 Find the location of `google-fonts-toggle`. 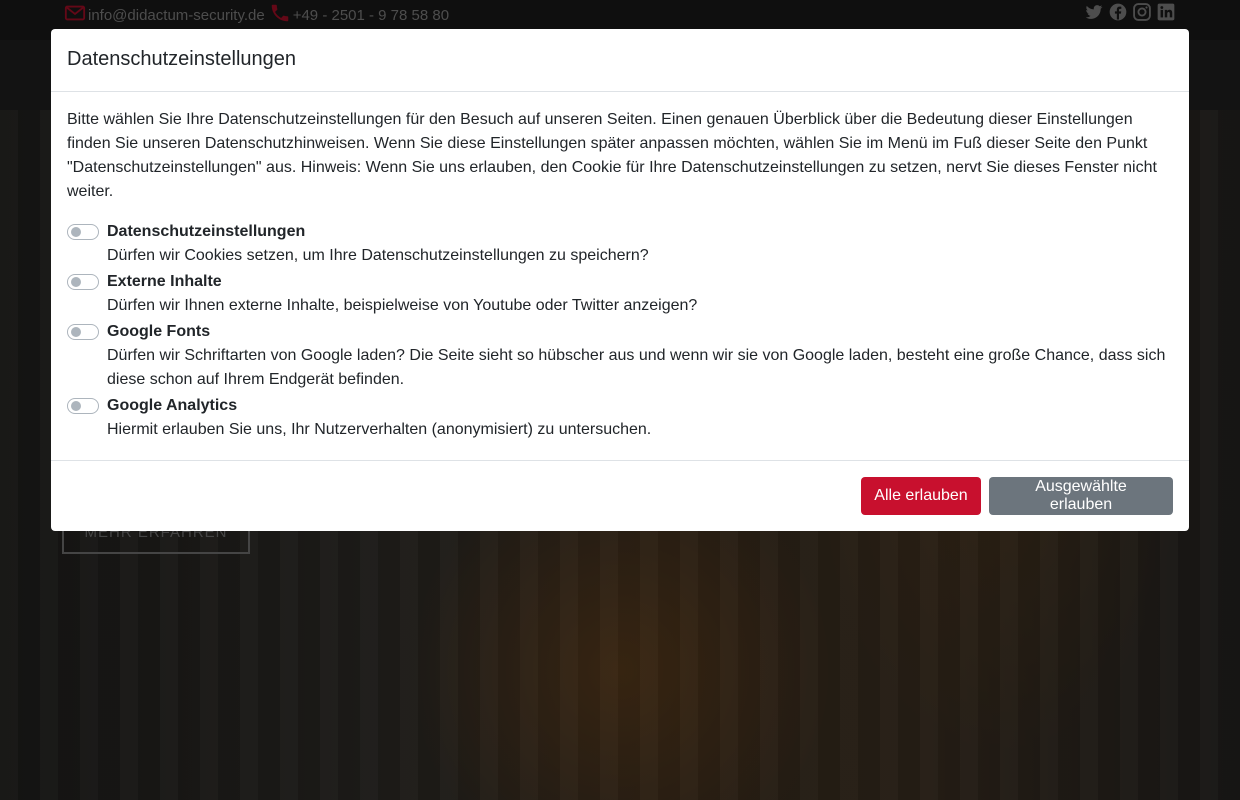

google-fonts-toggle is located at coordinates (83, 332).